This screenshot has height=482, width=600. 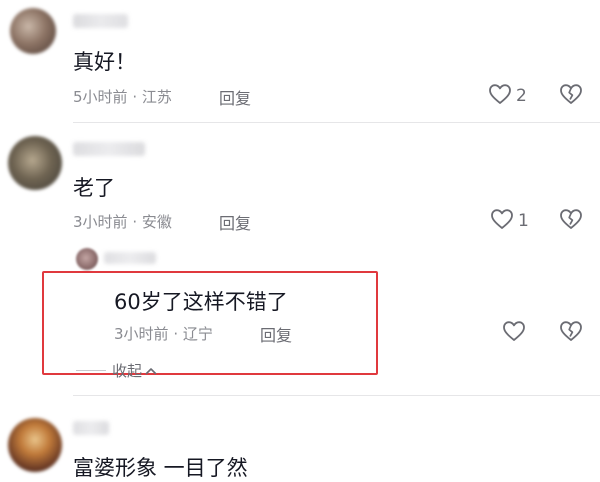 I want to click on comment-meta: 5小时前 · 江苏, so click(x=122, y=96).